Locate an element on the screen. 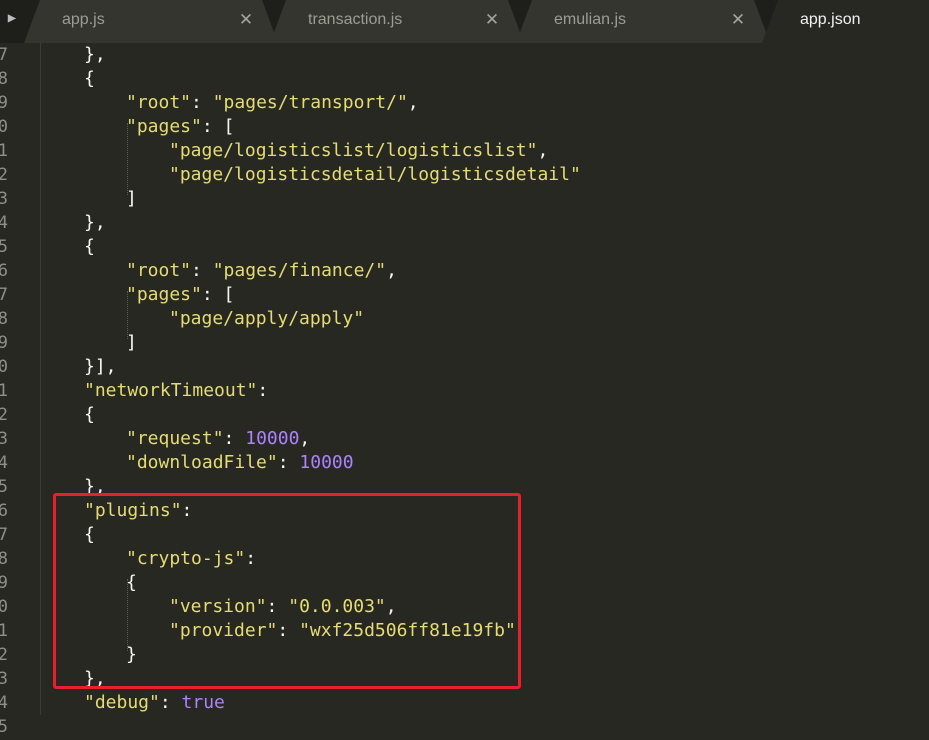 The height and width of the screenshot is (740, 929). code-token: "networkTimeout" is located at coordinates (171, 390).